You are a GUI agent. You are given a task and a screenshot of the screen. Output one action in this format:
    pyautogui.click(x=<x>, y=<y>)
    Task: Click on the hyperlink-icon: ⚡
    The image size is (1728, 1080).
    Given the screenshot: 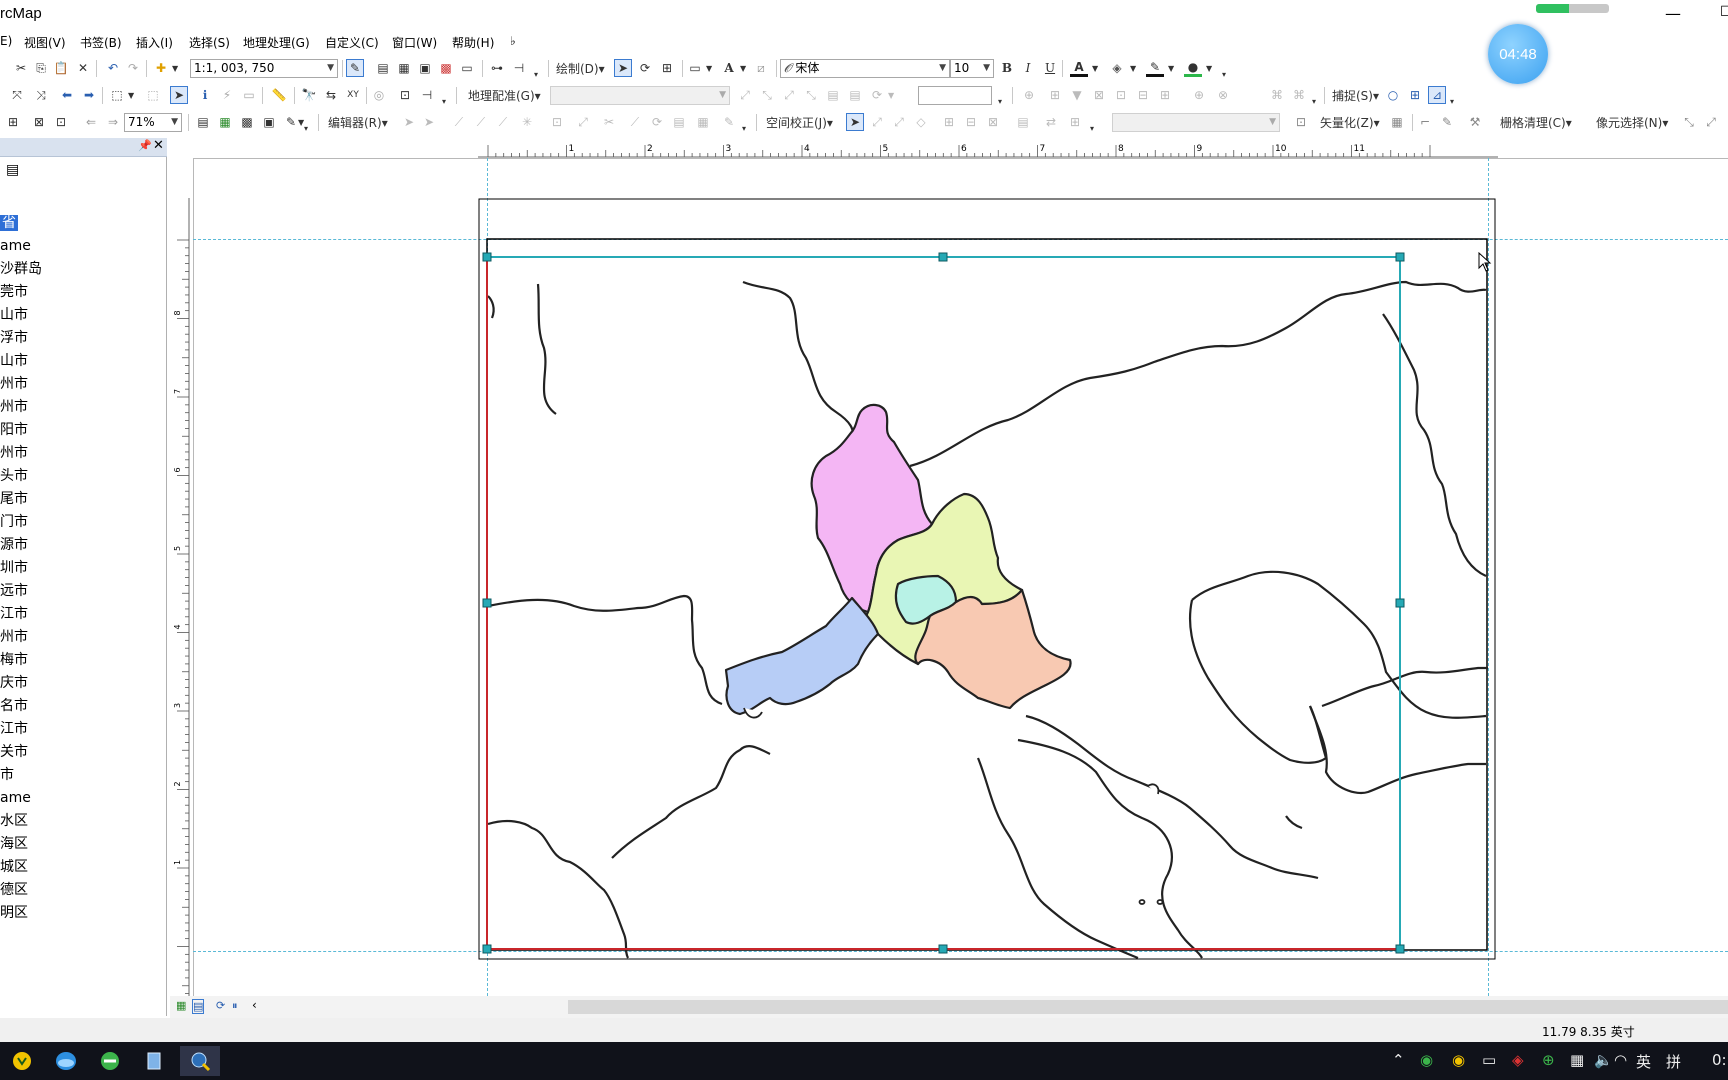 What is the action you would take?
    pyautogui.click(x=227, y=95)
    